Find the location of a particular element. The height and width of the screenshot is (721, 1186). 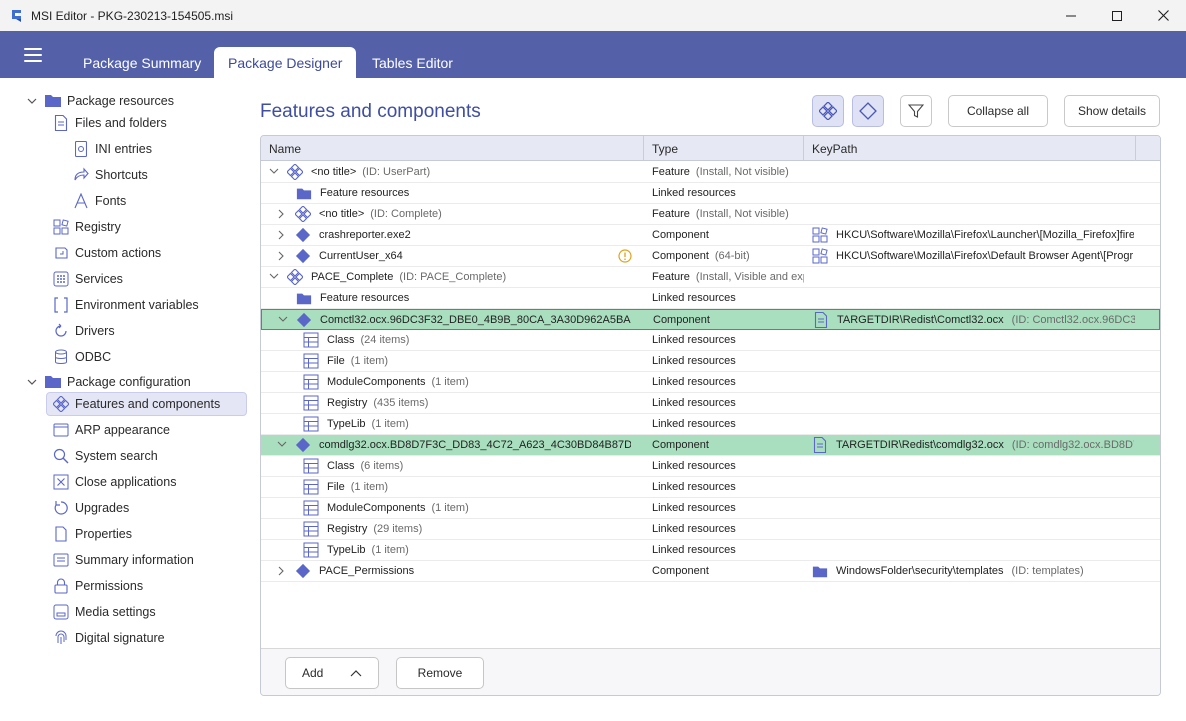

sidebar-item-summary-information: Summary information is located at coordinates (123, 560).